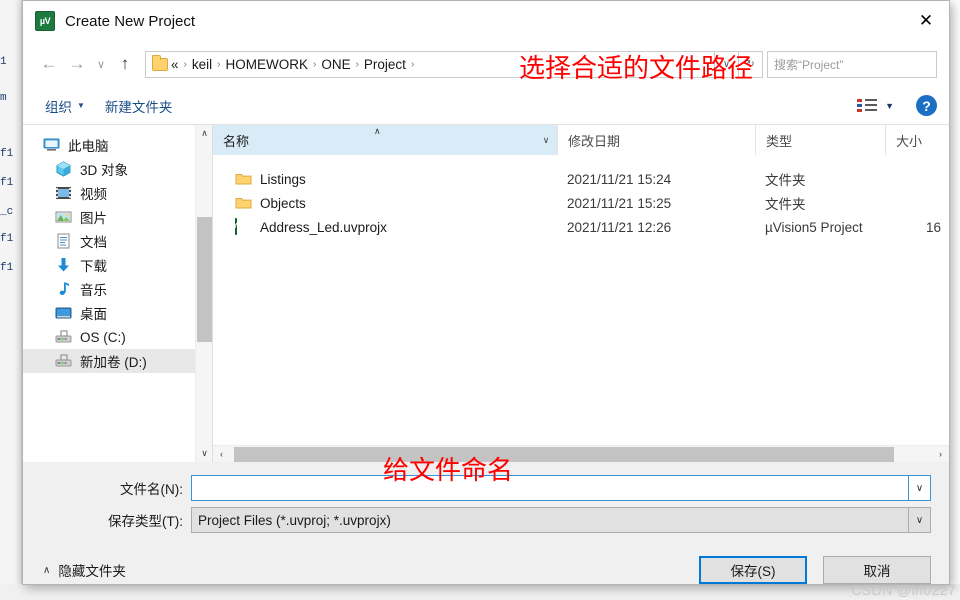 Image resolution: width=960 pixels, height=600 pixels. Describe the element at coordinates (323, 227) in the screenshot. I see `file-name: Address_Led.uvprojx` at that location.